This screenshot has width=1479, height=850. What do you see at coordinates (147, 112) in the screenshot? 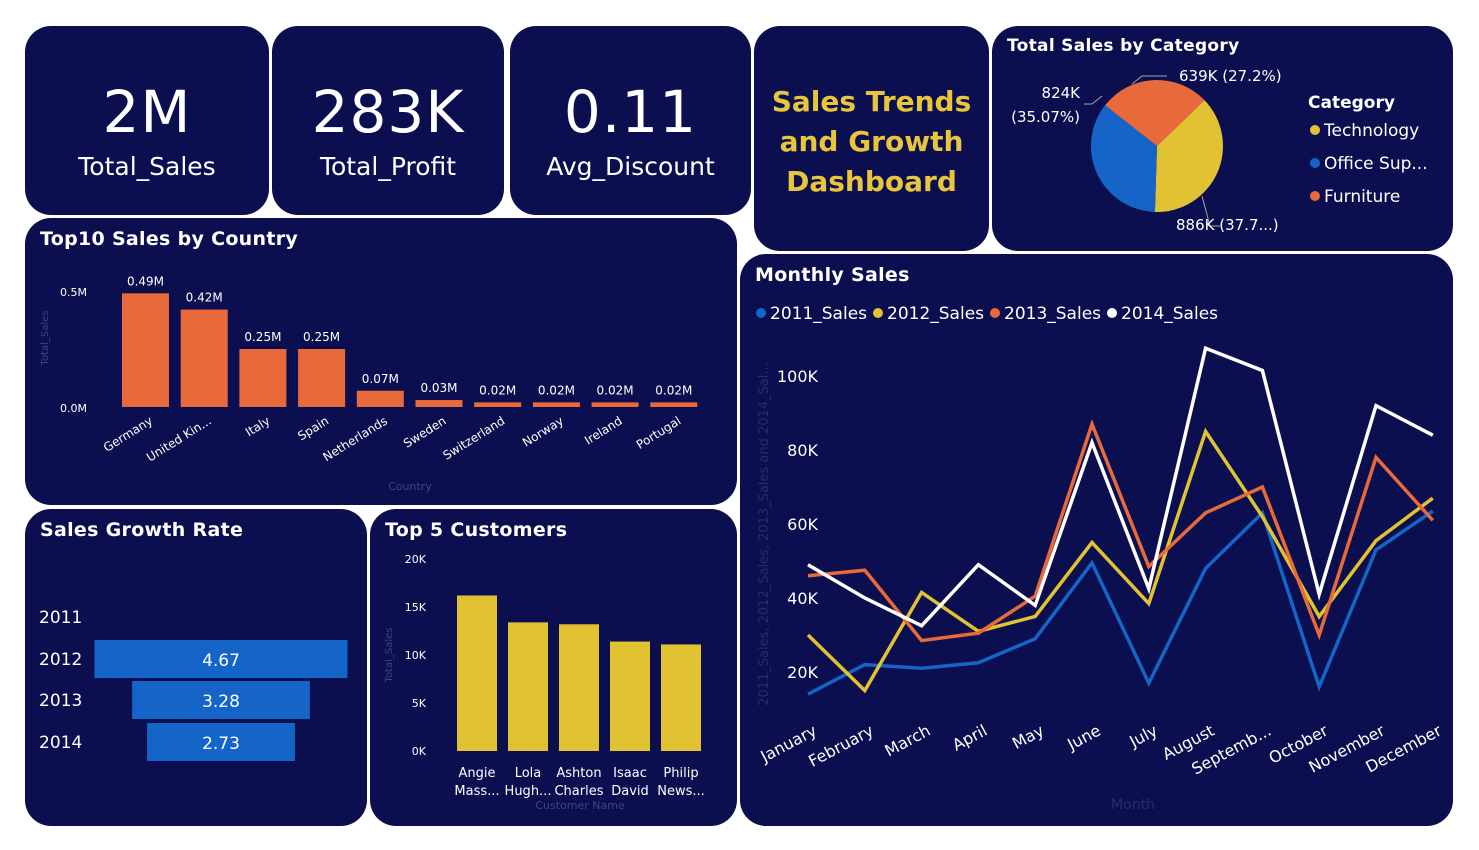
I see `kpi-value: 2M` at bounding box center [147, 112].